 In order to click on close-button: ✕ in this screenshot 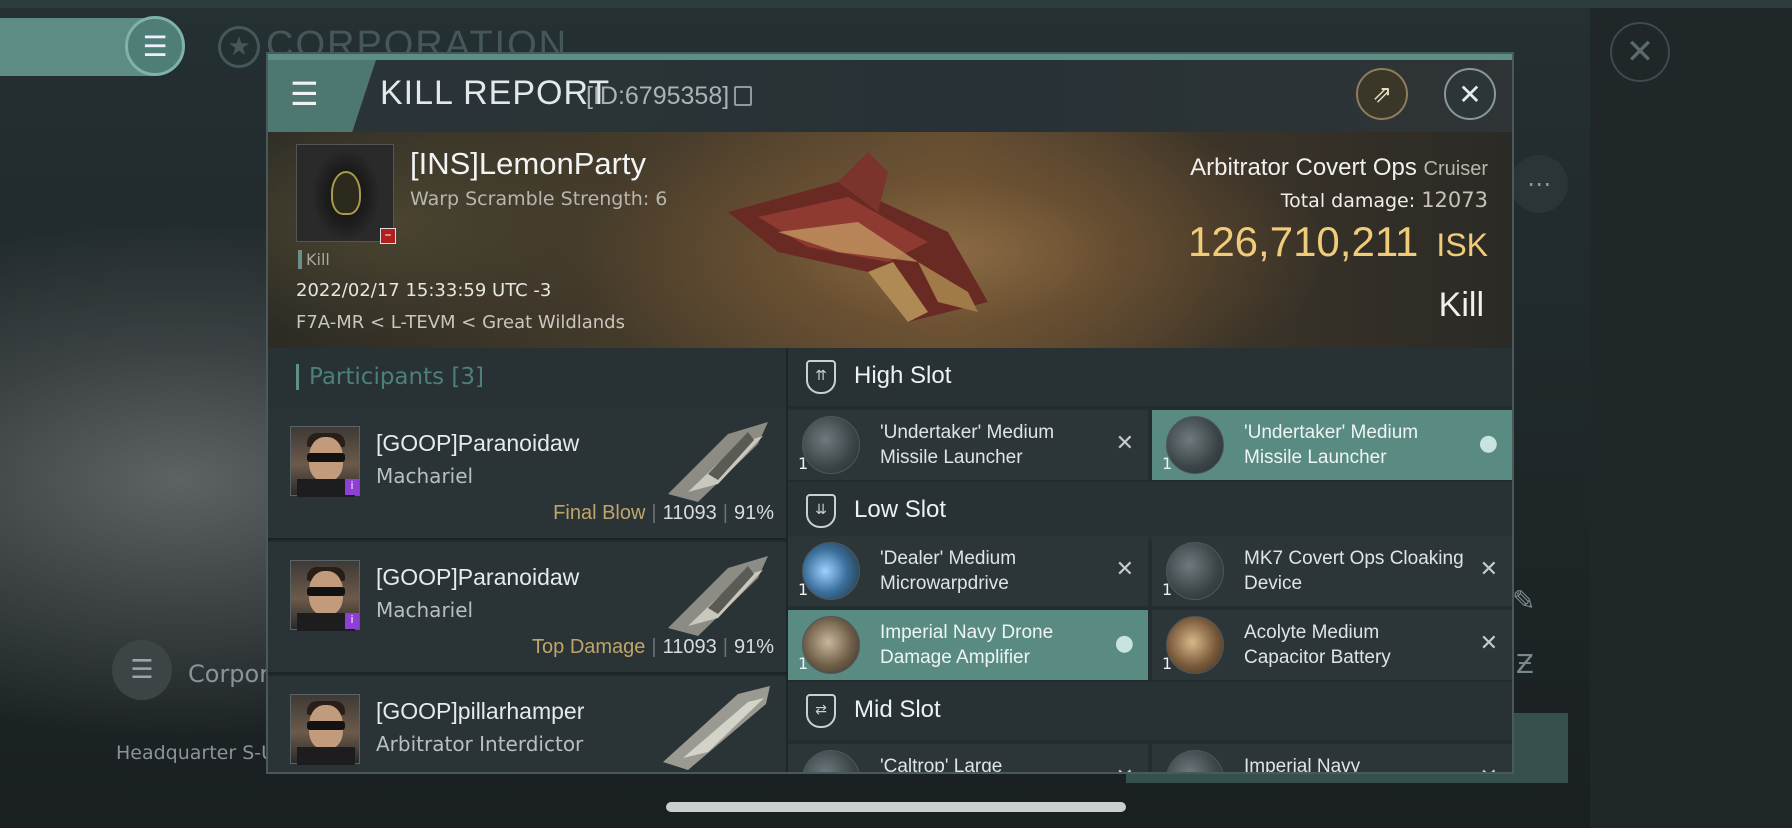, I will do `click(1470, 94)`.